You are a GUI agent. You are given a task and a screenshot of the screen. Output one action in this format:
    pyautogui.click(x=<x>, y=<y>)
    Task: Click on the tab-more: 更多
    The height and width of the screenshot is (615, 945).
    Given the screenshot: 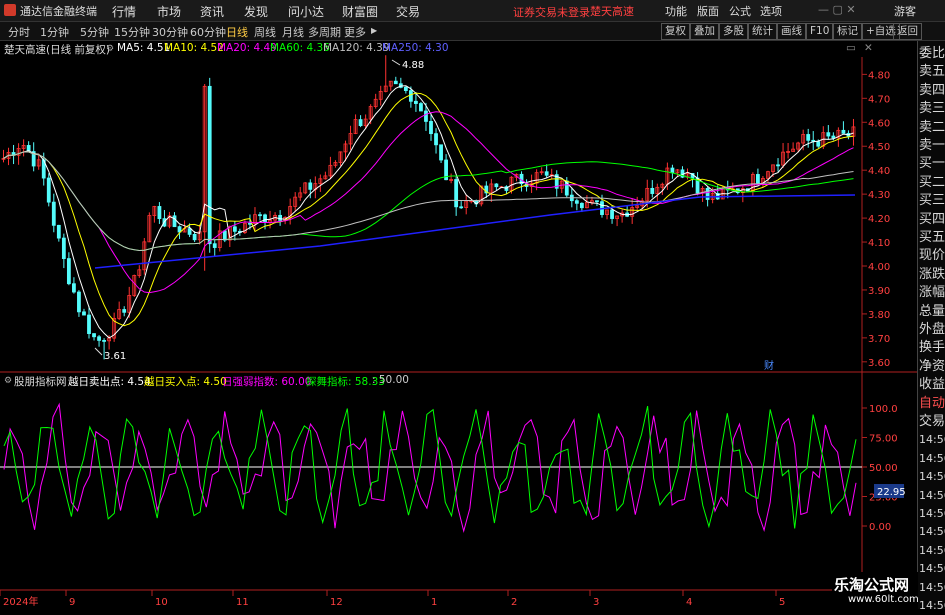 What is the action you would take?
    pyautogui.click(x=355, y=32)
    